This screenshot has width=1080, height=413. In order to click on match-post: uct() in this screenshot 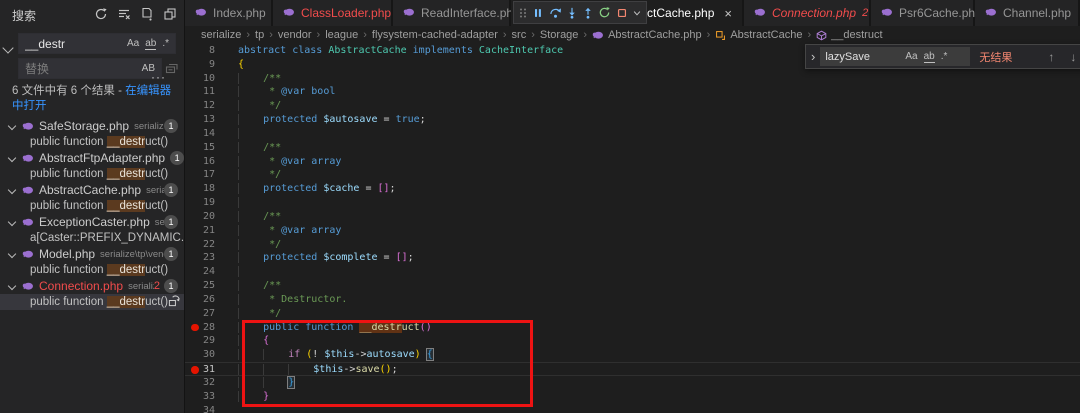, I will do `click(157, 302)`.